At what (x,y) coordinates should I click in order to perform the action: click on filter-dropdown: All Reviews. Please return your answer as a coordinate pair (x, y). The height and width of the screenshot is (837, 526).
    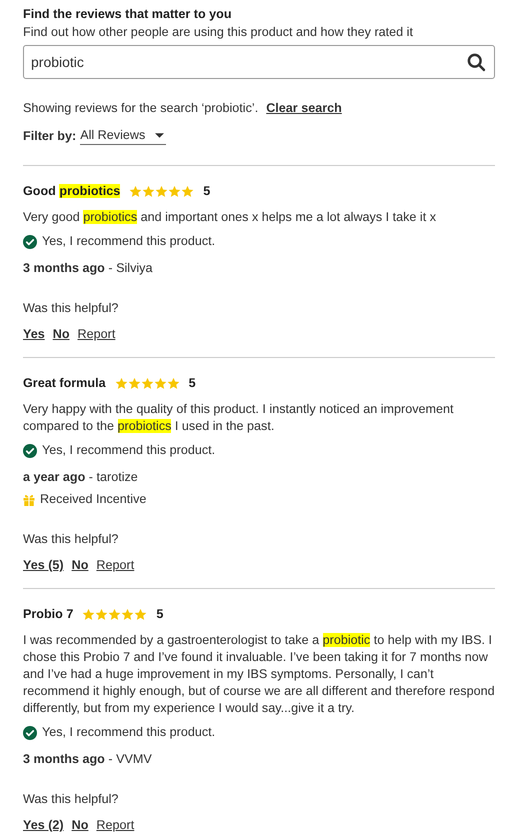
    Looking at the image, I should click on (123, 136).